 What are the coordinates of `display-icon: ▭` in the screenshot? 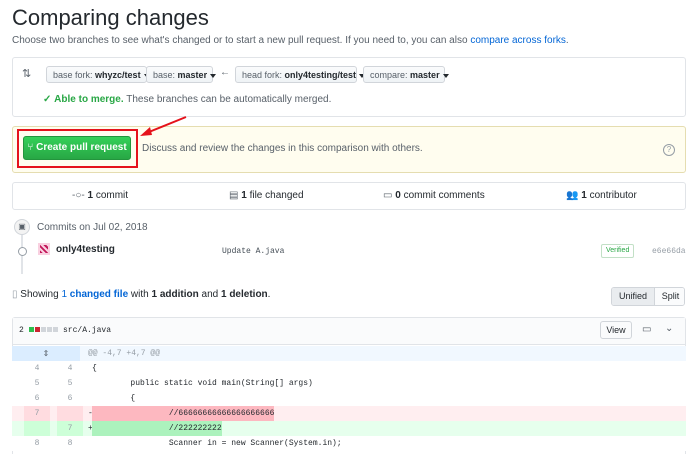 It's located at (646, 329).